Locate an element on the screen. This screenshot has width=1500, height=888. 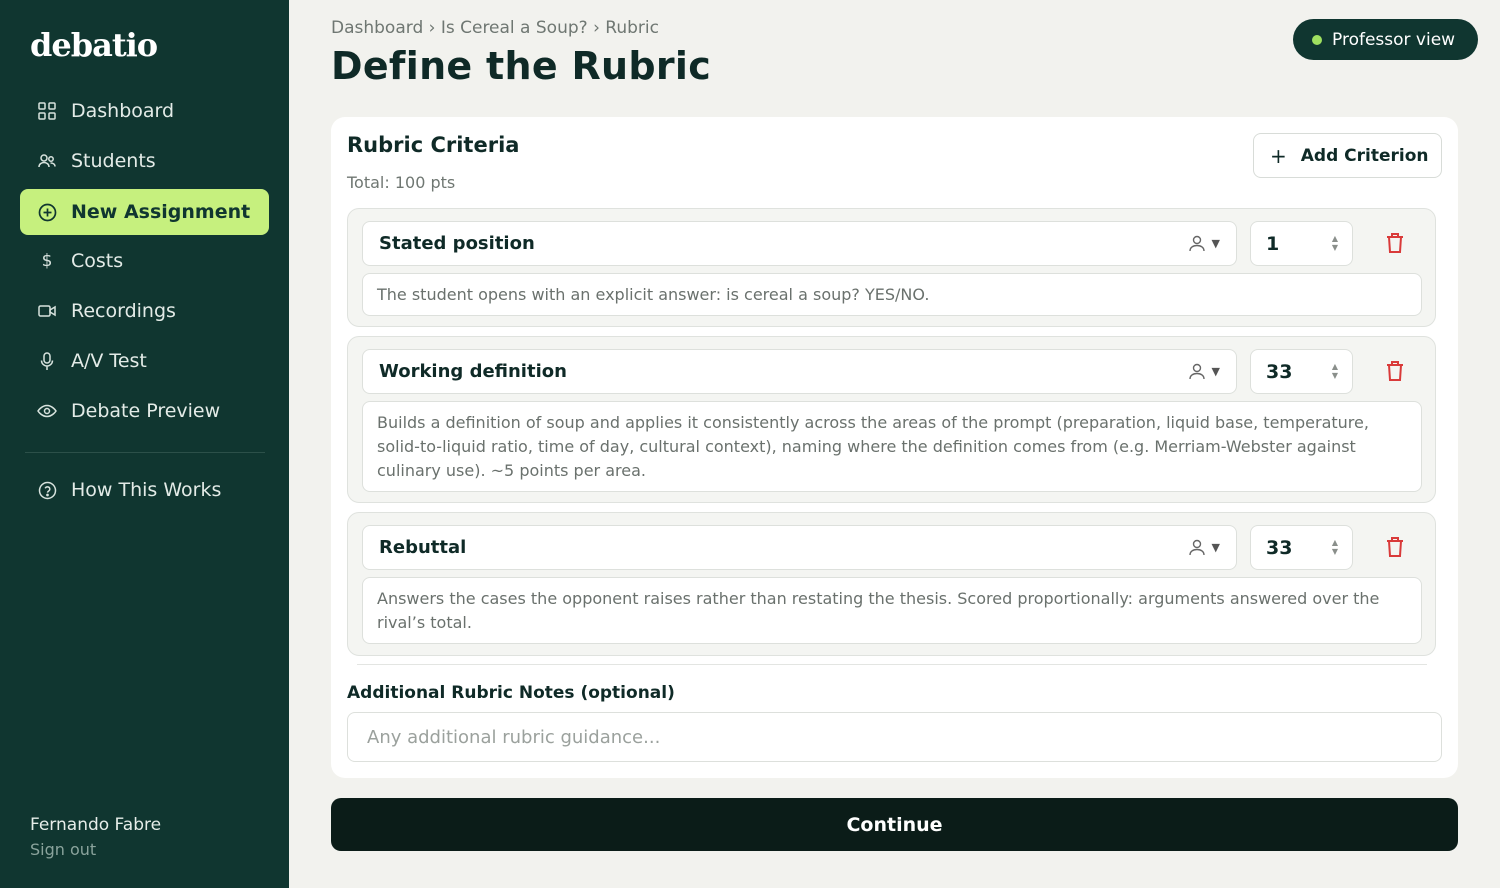
add-criterion-label: Add Criterion is located at coordinates (1364, 155).